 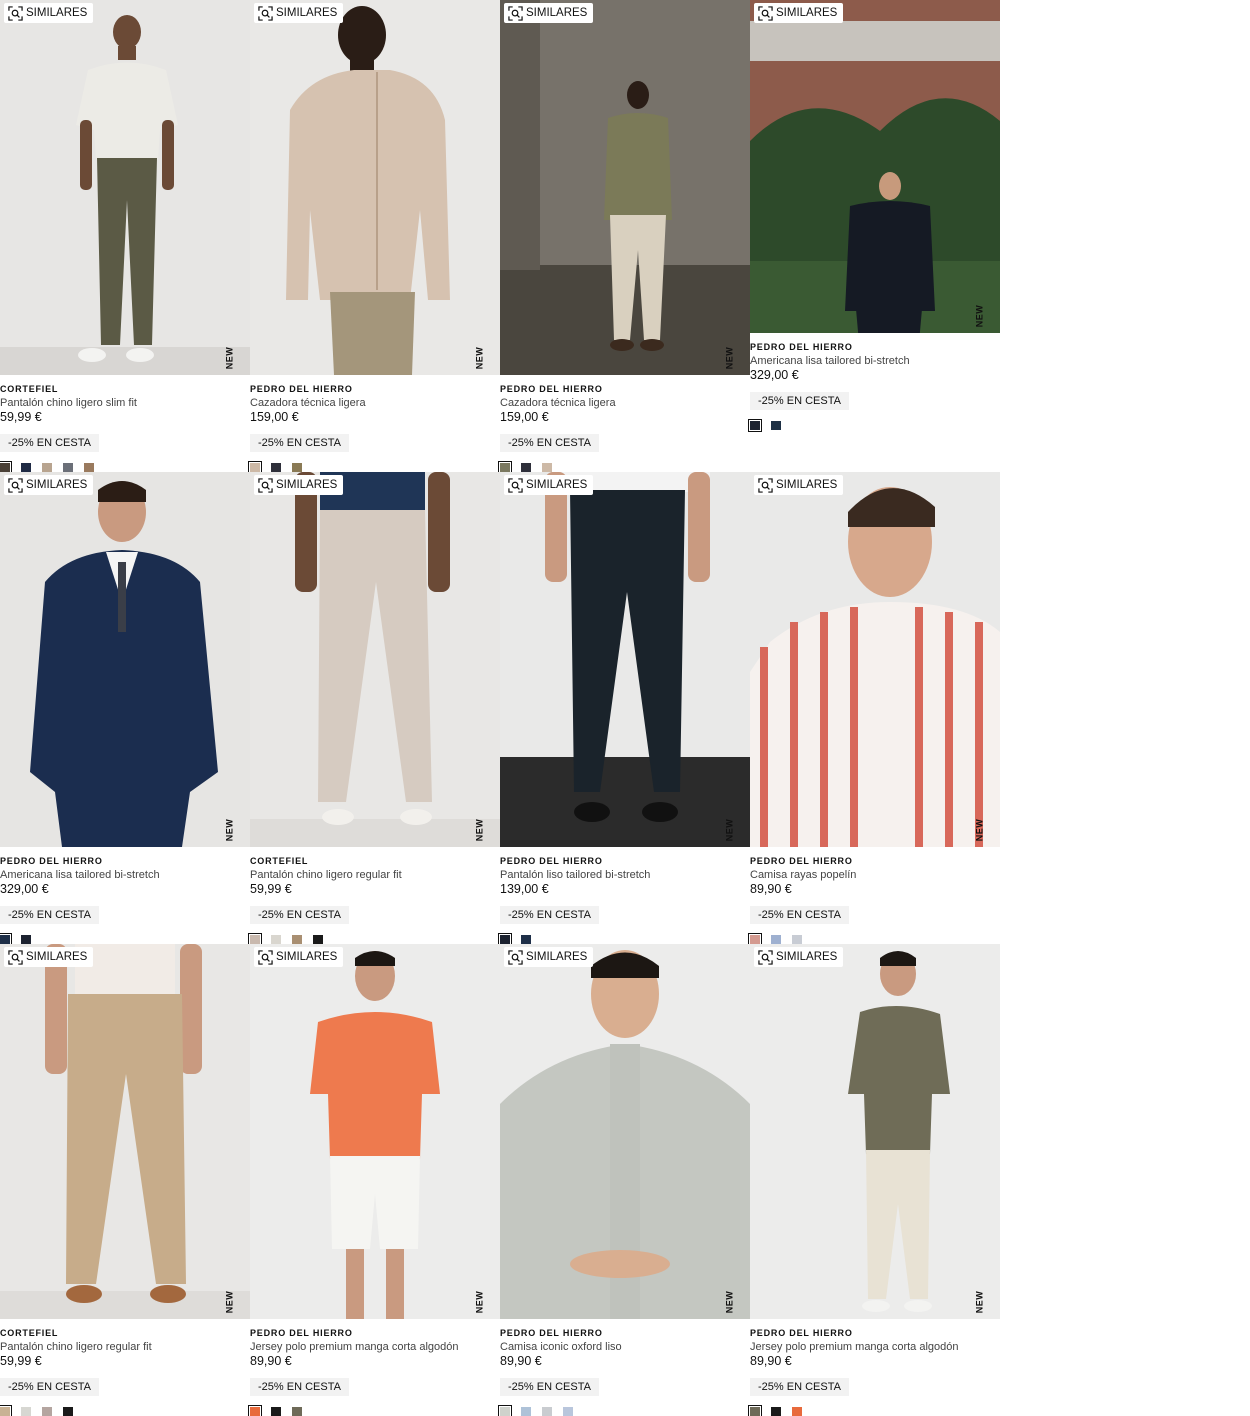 I want to click on product-name: Camisa iconic oxford liso, so click(x=625, y=1347).